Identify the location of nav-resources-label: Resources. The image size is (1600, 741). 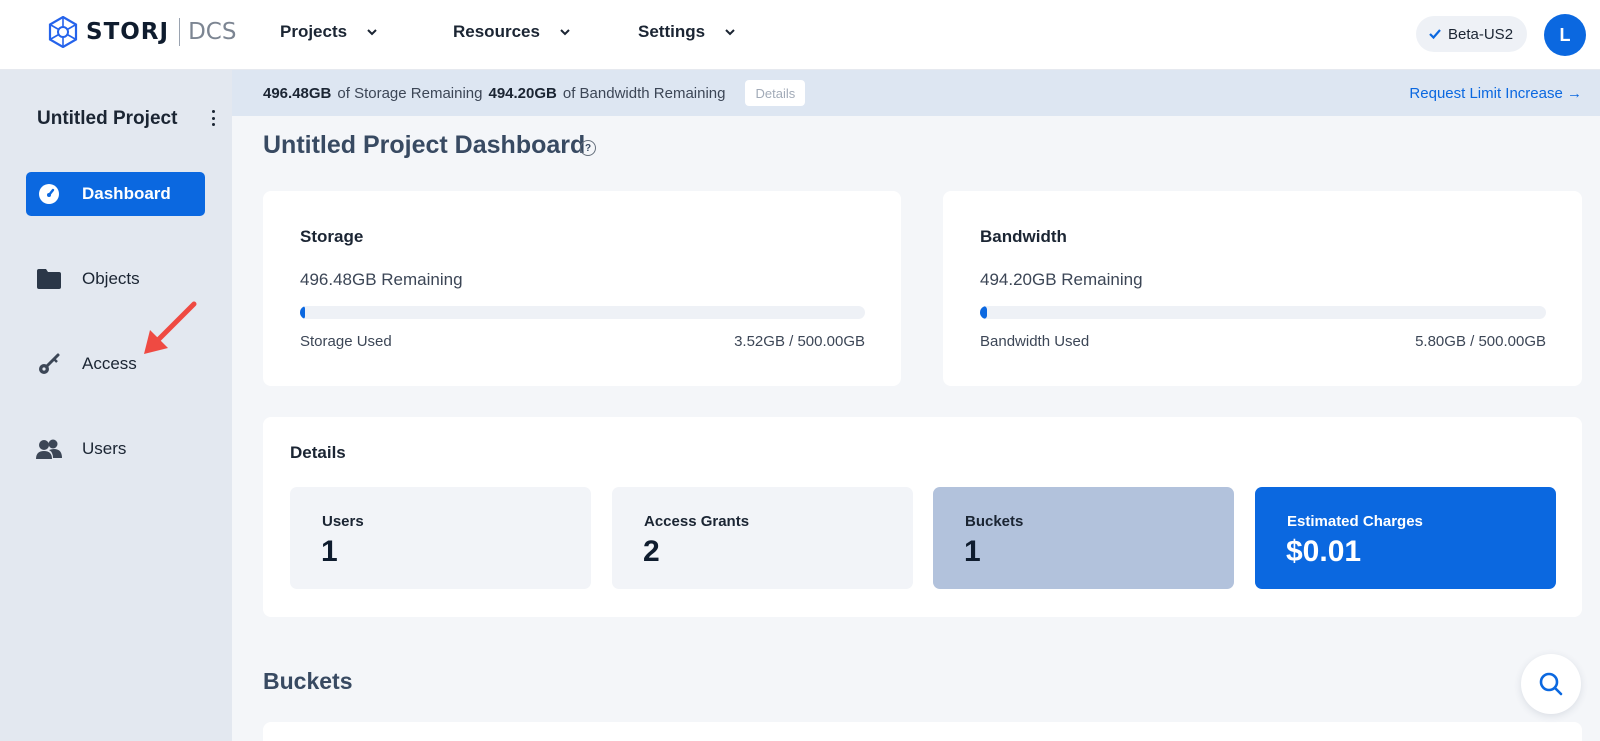
(496, 31).